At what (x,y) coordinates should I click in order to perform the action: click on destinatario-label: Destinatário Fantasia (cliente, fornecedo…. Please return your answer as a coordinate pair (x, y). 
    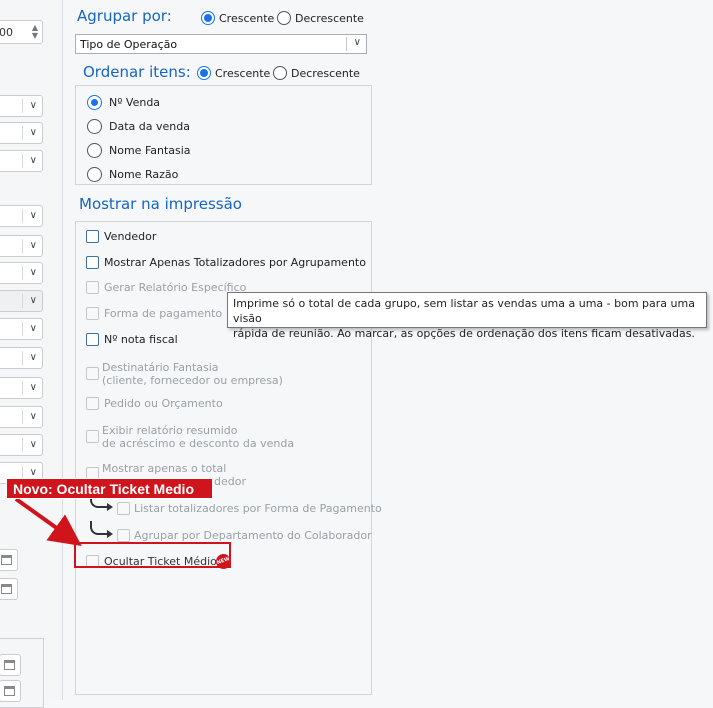
    Looking at the image, I should click on (192, 374).